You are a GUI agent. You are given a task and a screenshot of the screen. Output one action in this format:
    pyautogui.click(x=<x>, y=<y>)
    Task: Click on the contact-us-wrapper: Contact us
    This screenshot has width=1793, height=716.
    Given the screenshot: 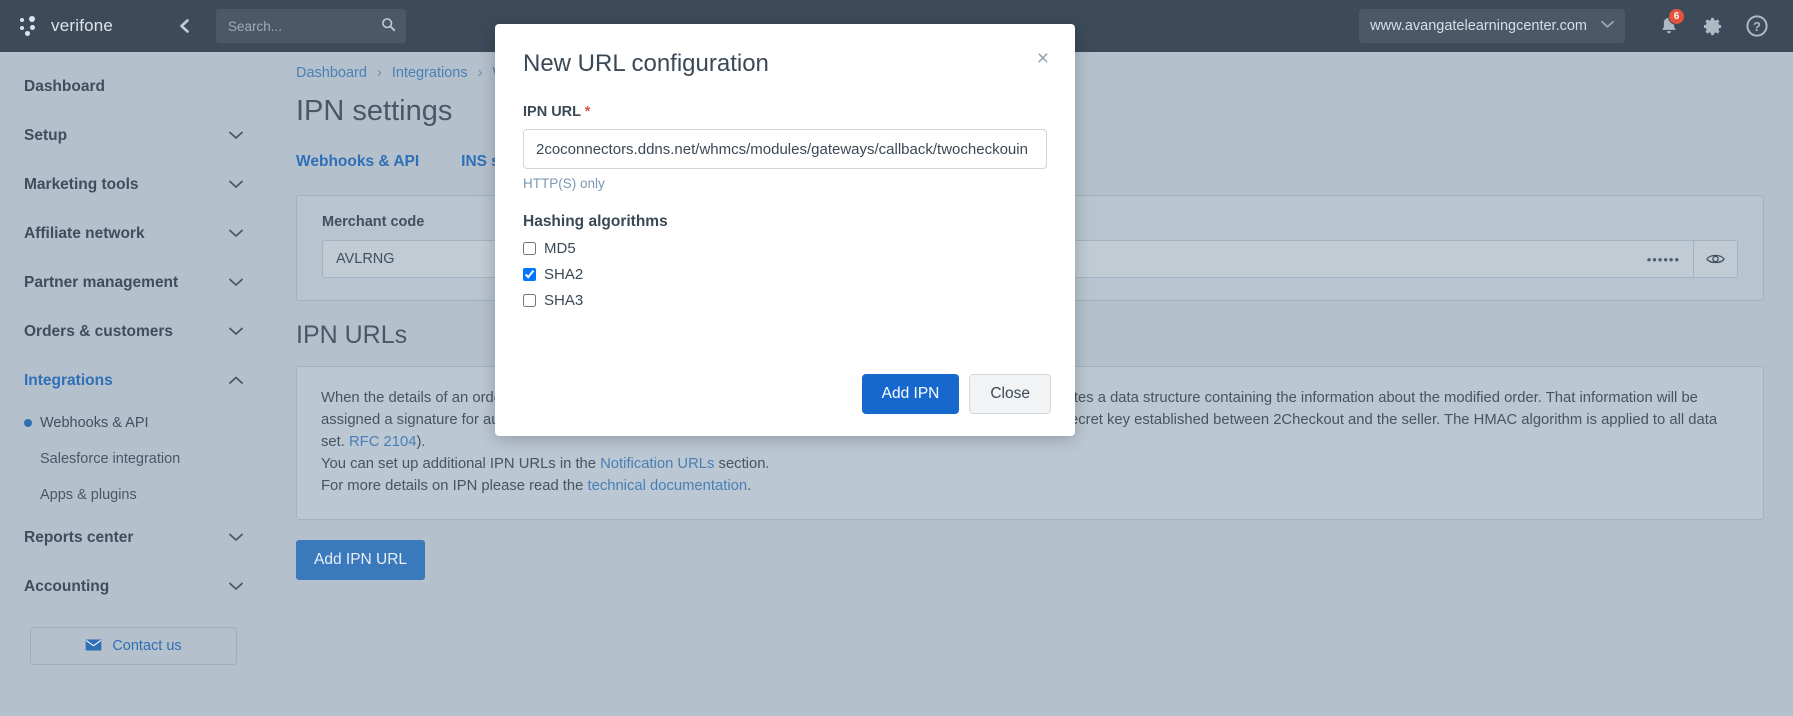 What is the action you would take?
    pyautogui.click(x=133, y=638)
    